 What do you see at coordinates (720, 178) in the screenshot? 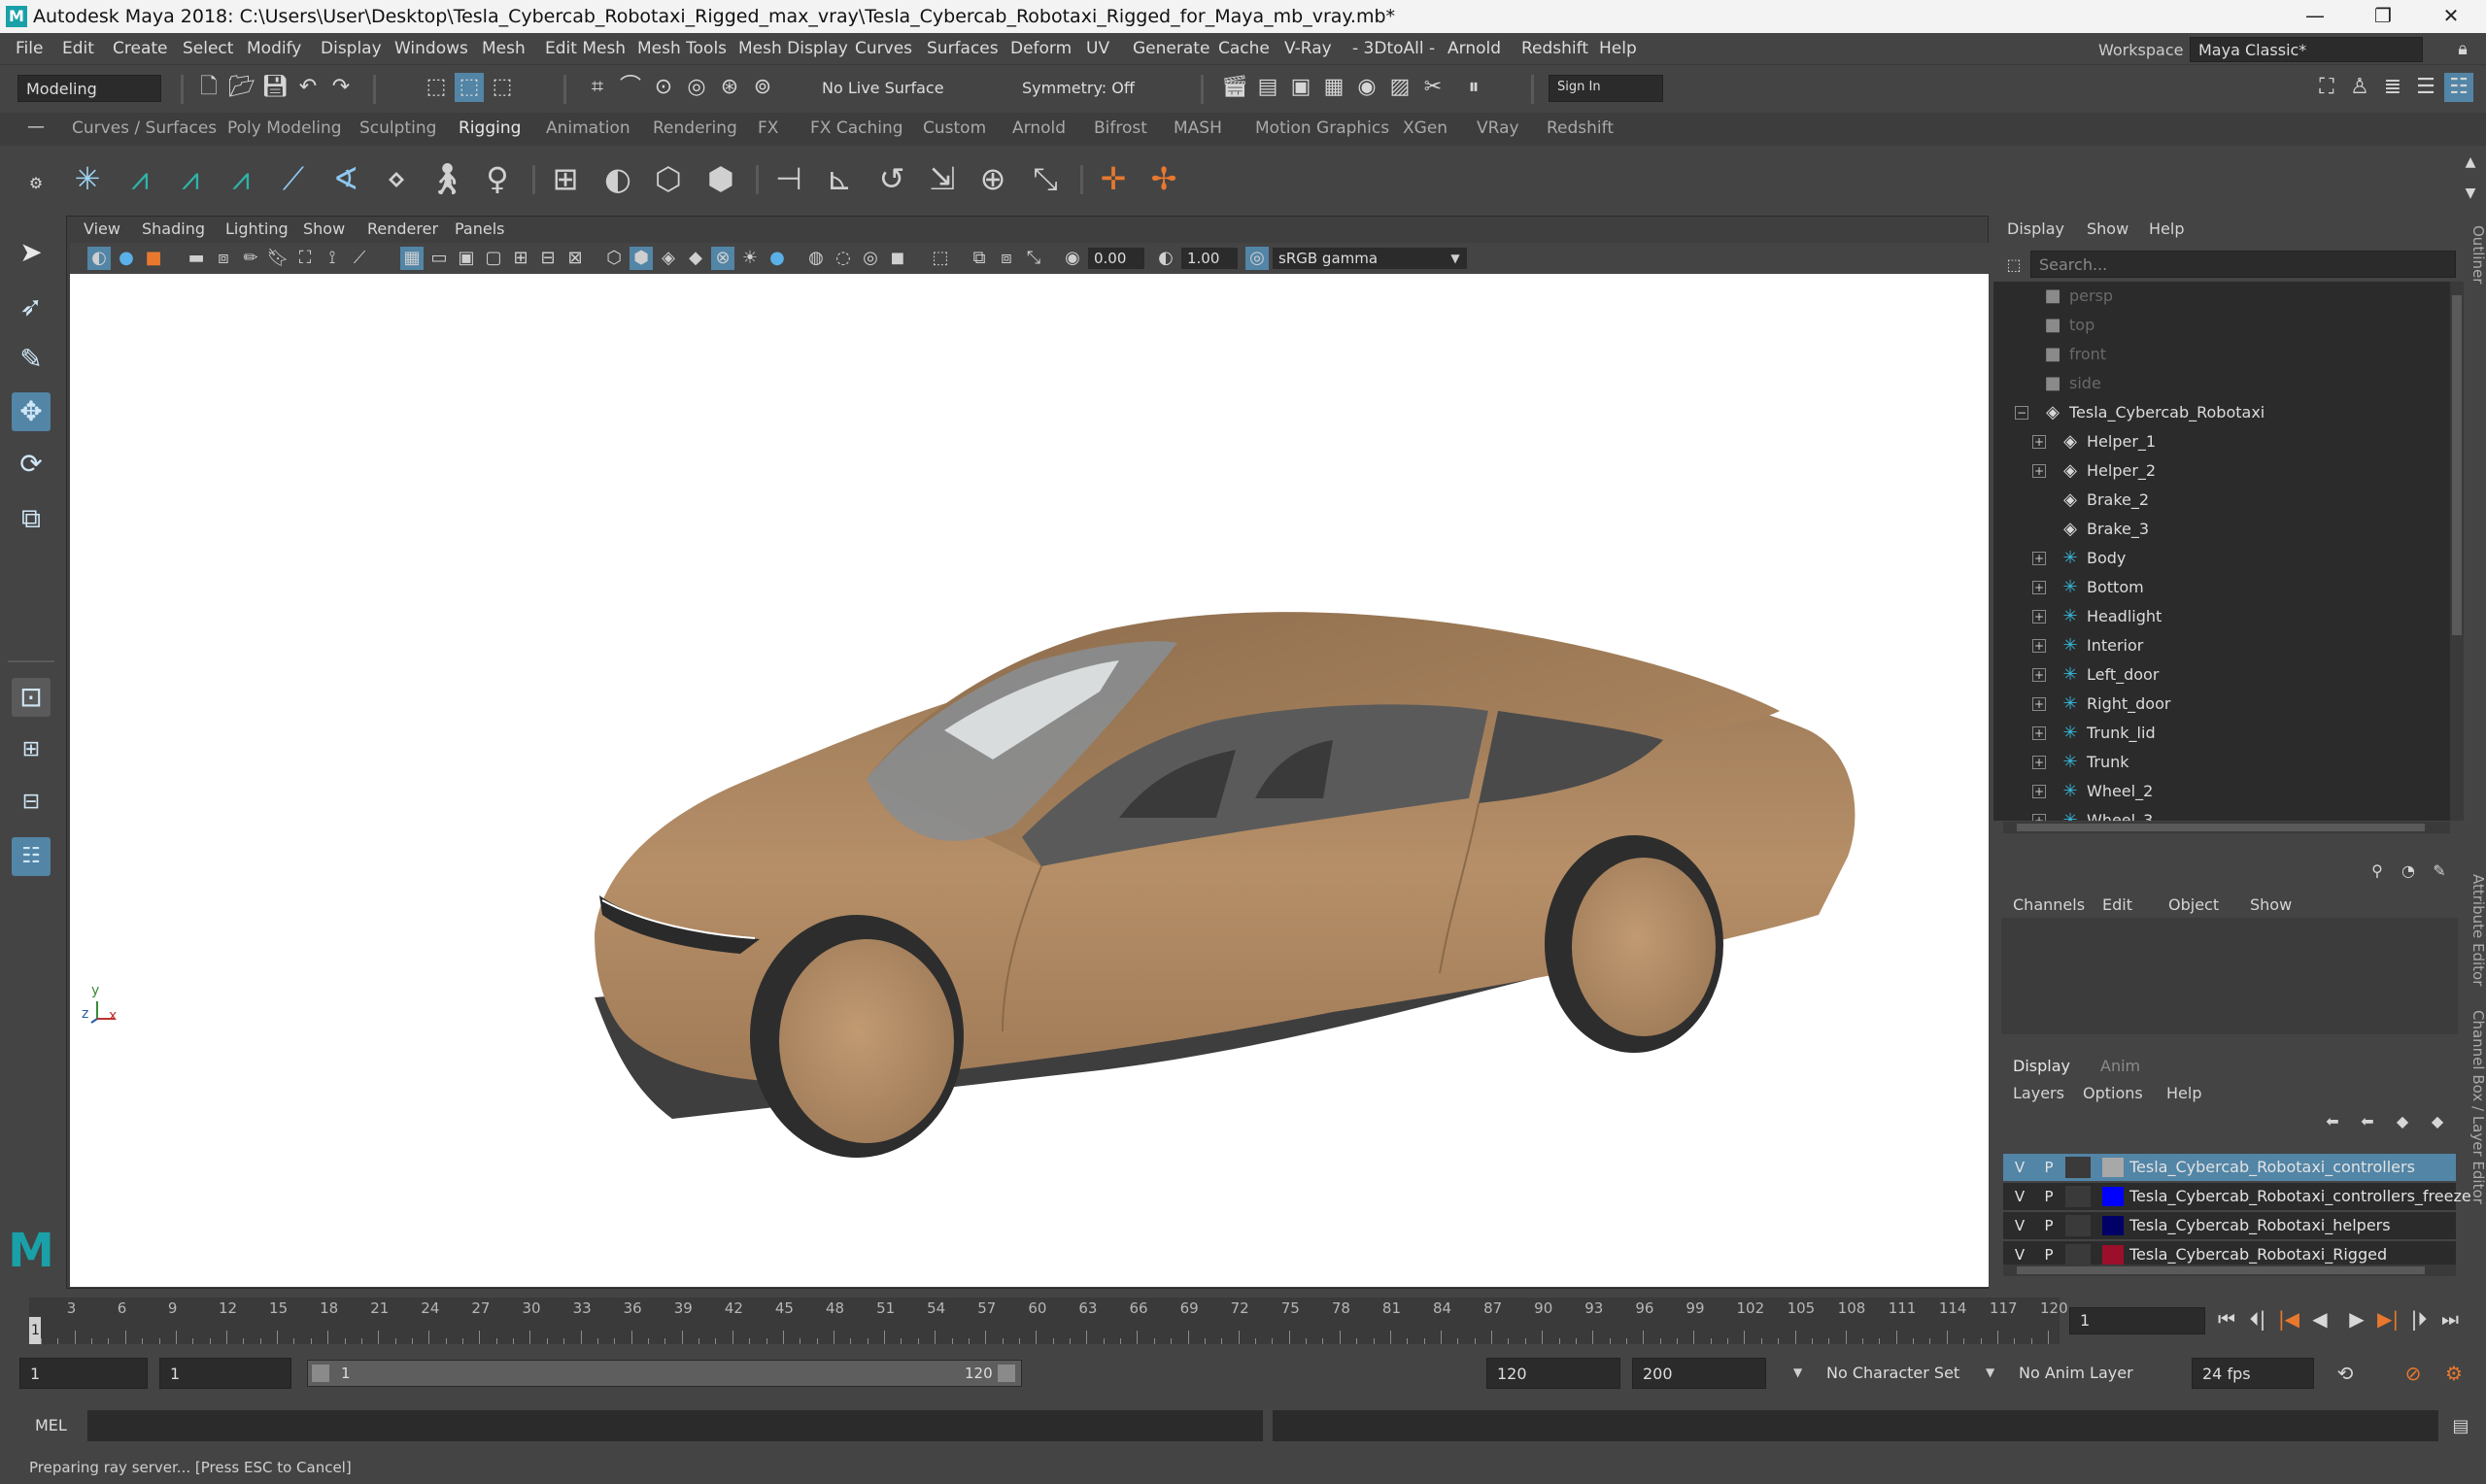
I see `blend-shape-icon: ⬢` at bounding box center [720, 178].